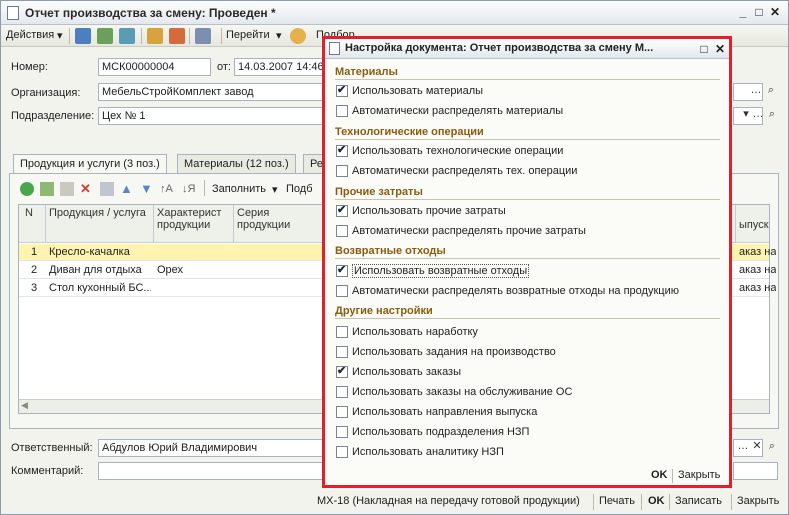 The width and height of the screenshot is (789, 515). Describe the element at coordinates (458, 111) in the screenshot. I see `checkbox-label: Автоматически распределять материалы` at that location.